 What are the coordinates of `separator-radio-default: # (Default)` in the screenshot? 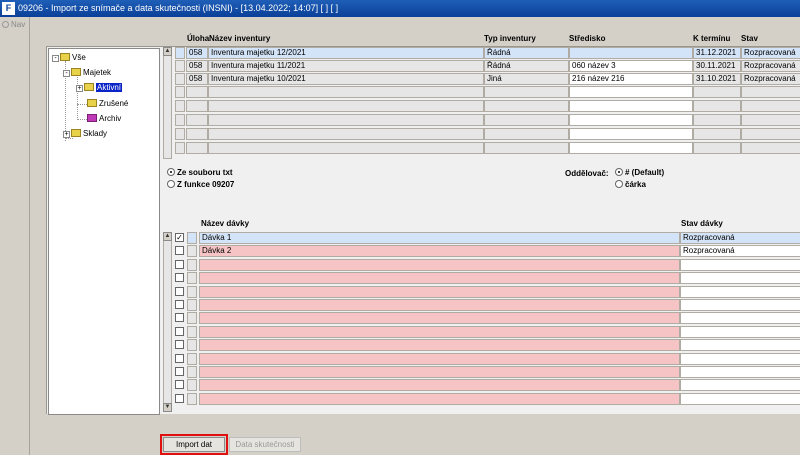 It's located at (639, 173).